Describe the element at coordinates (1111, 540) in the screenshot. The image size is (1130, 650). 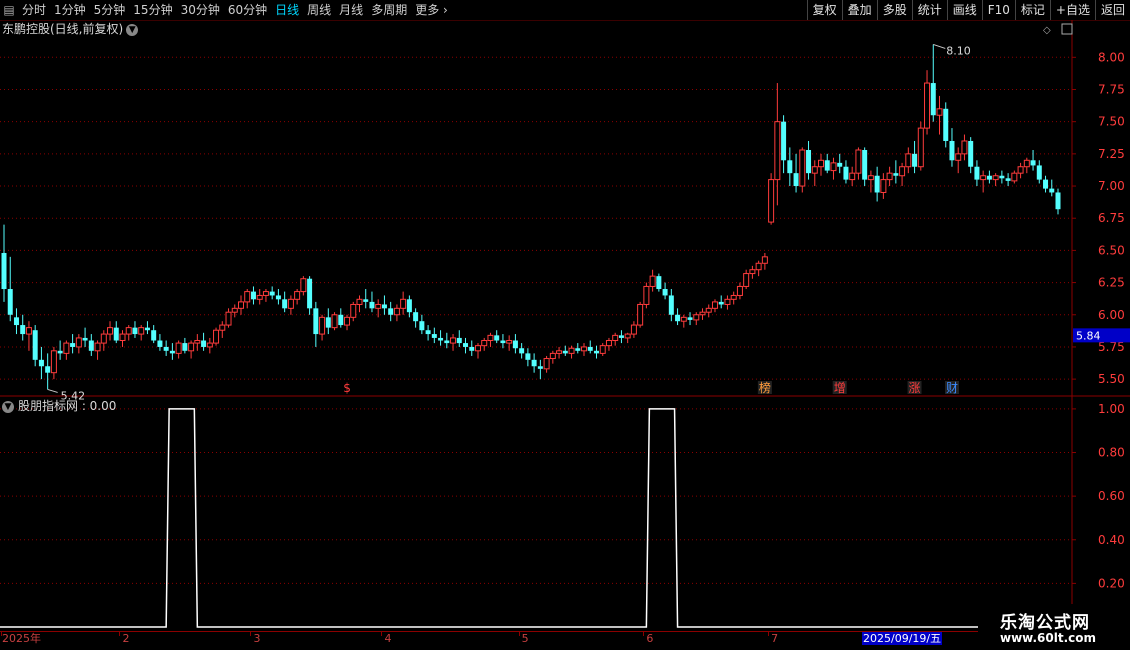
I see `indicator-tick-label: 0.40` at that location.